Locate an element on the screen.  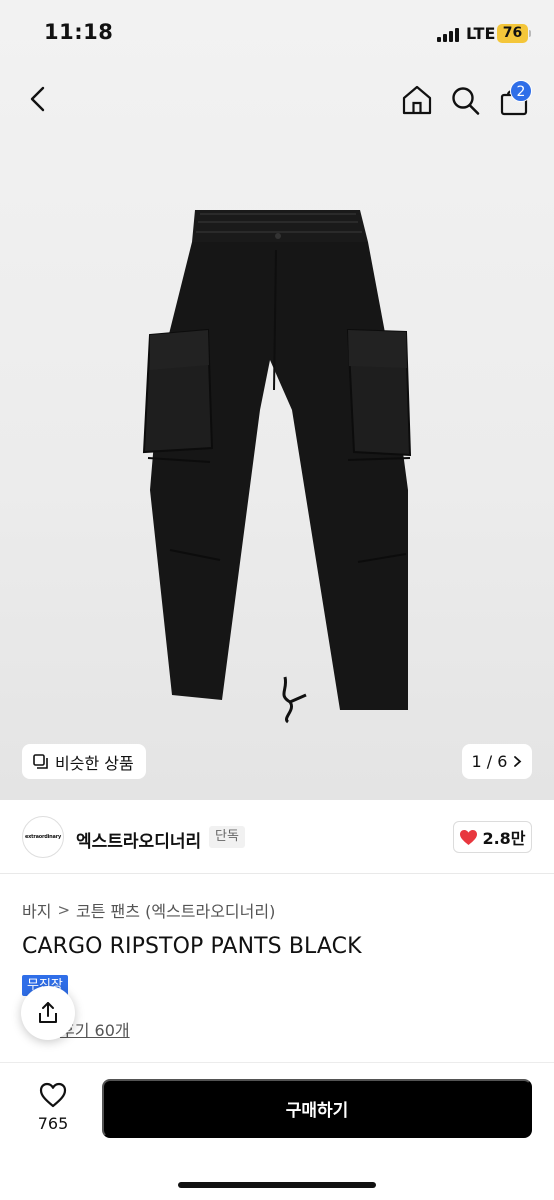
brand-name: 엑스트라오디너리 is located at coordinates (138, 839).